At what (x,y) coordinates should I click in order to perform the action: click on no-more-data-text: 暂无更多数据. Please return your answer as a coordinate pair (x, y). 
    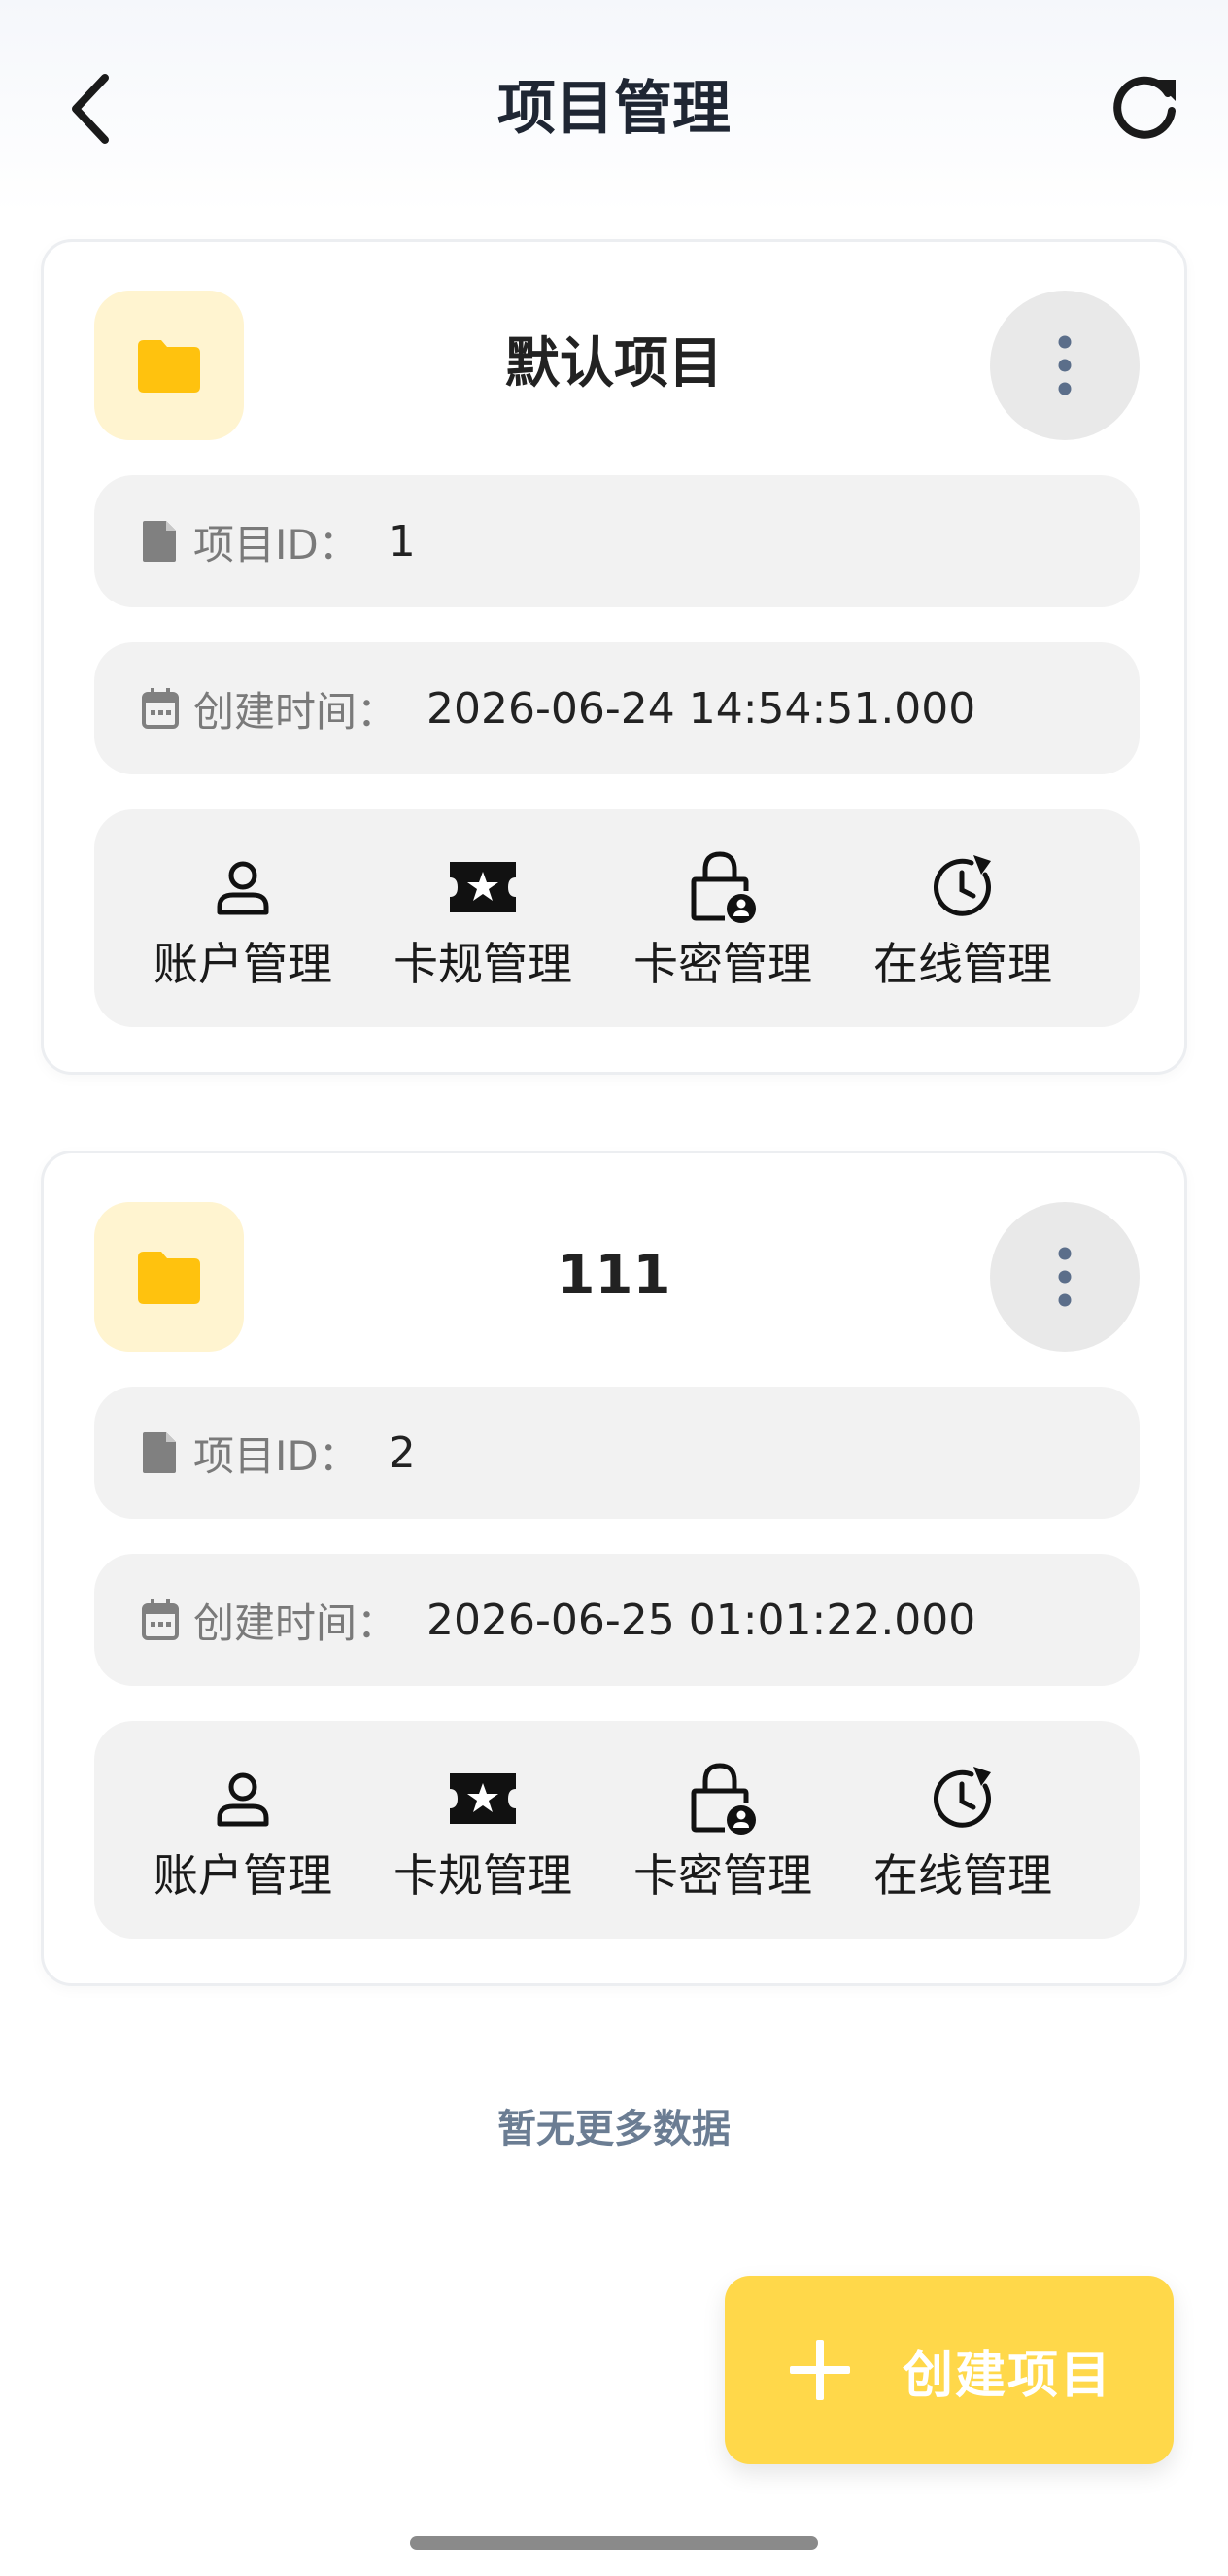
    Looking at the image, I should click on (614, 2129).